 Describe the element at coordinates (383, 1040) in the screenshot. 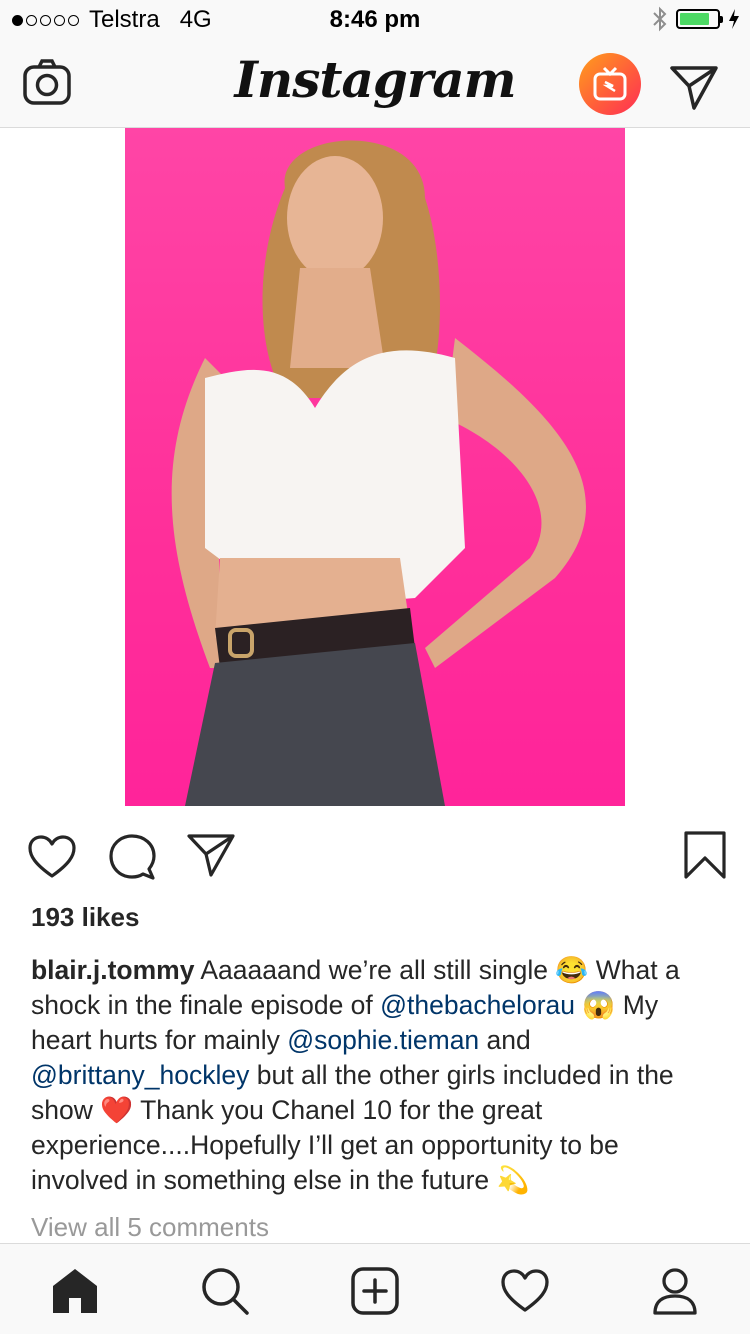

I see `caption-mention: @sophie.tieman` at that location.